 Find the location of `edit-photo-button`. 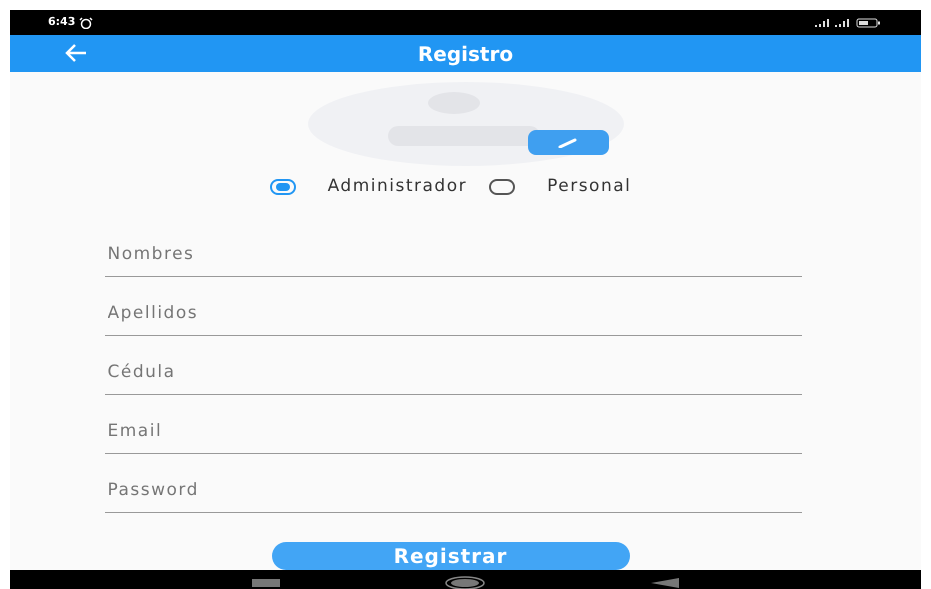

edit-photo-button is located at coordinates (568, 142).